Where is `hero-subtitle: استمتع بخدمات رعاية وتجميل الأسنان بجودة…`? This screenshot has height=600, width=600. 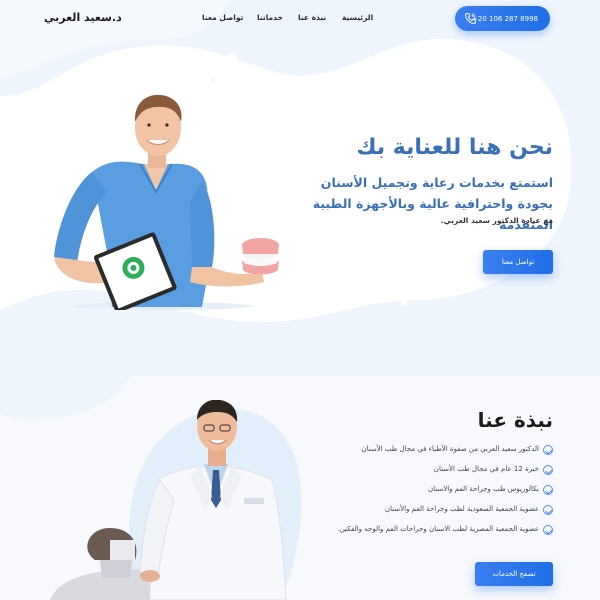
hero-subtitle: استمتع بخدمات رعاية وتجميل الأسنان بجودة… is located at coordinates (432, 203).